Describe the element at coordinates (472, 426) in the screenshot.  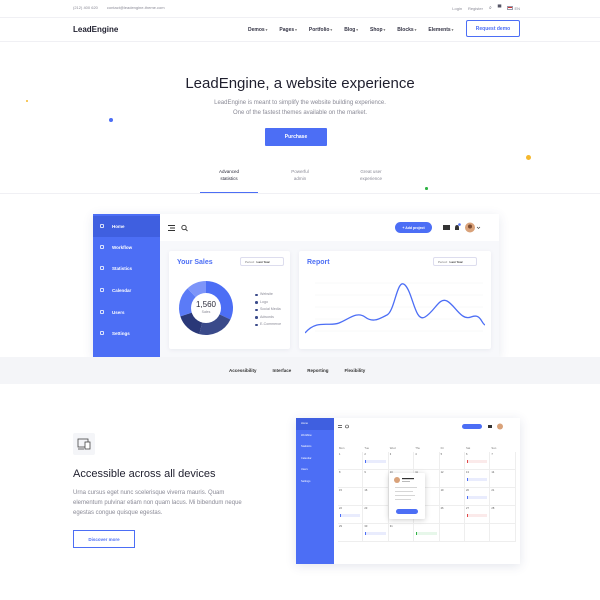
I see `add-project-button` at that location.